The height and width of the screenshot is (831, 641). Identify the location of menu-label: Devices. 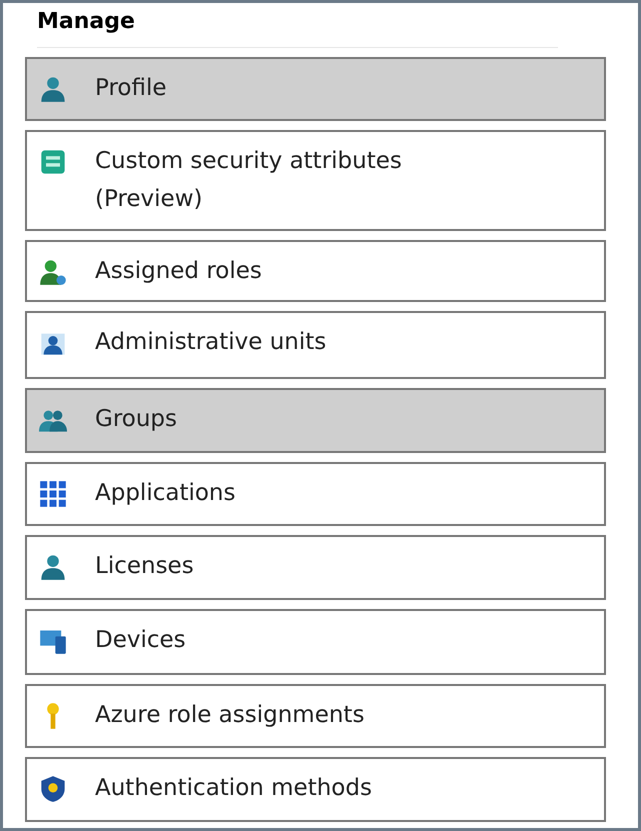
(140, 640).